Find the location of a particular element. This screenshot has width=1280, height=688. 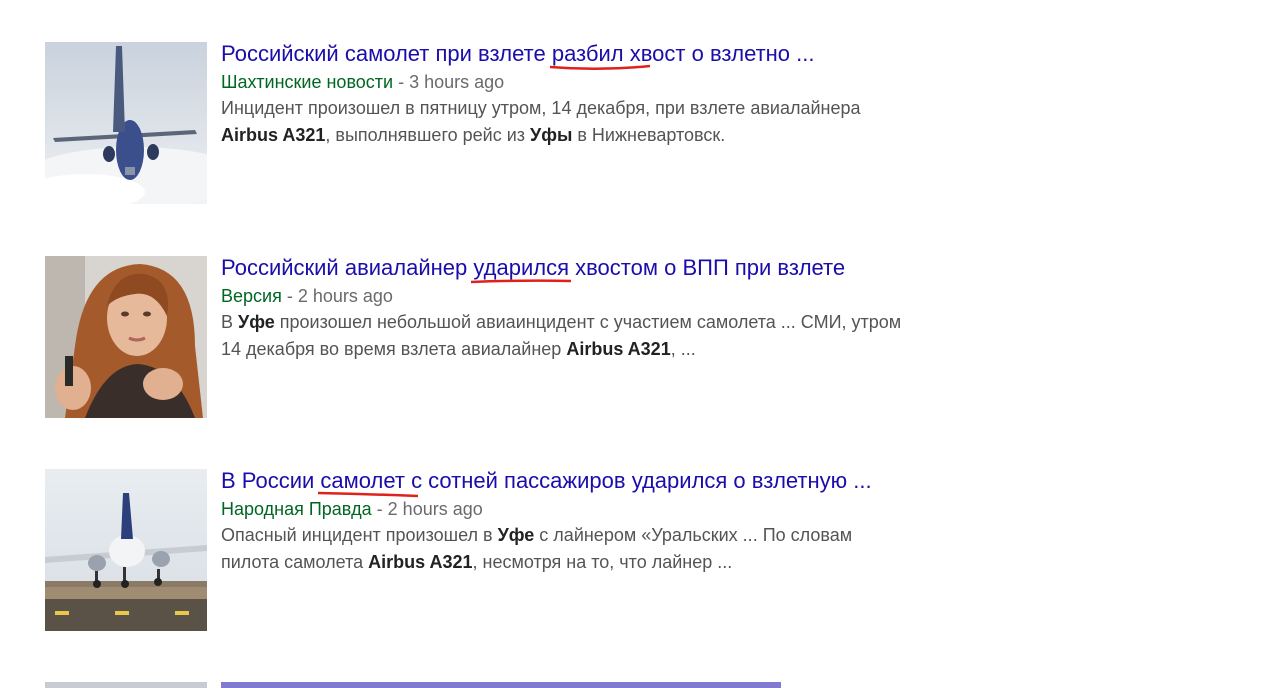

result-4-content is located at coordinates (671, 685).